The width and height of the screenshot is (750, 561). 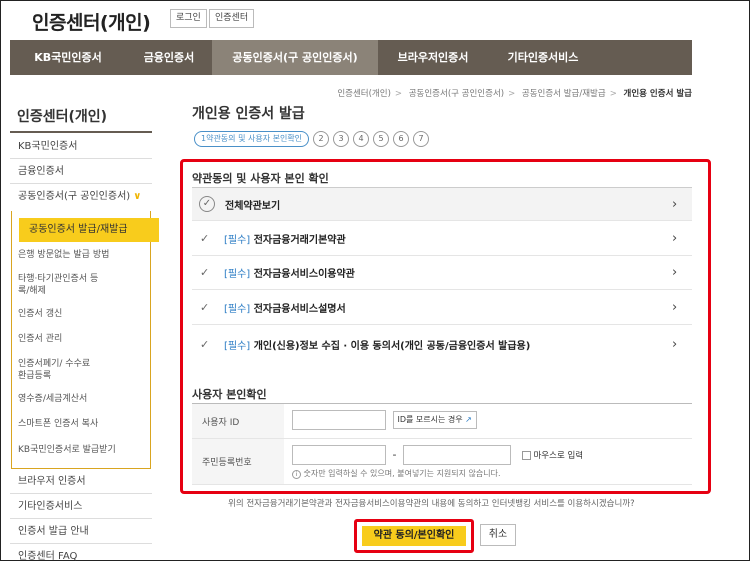 What do you see at coordinates (321, 139) in the screenshot?
I see `step-number: 2` at bounding box center [321, 139].